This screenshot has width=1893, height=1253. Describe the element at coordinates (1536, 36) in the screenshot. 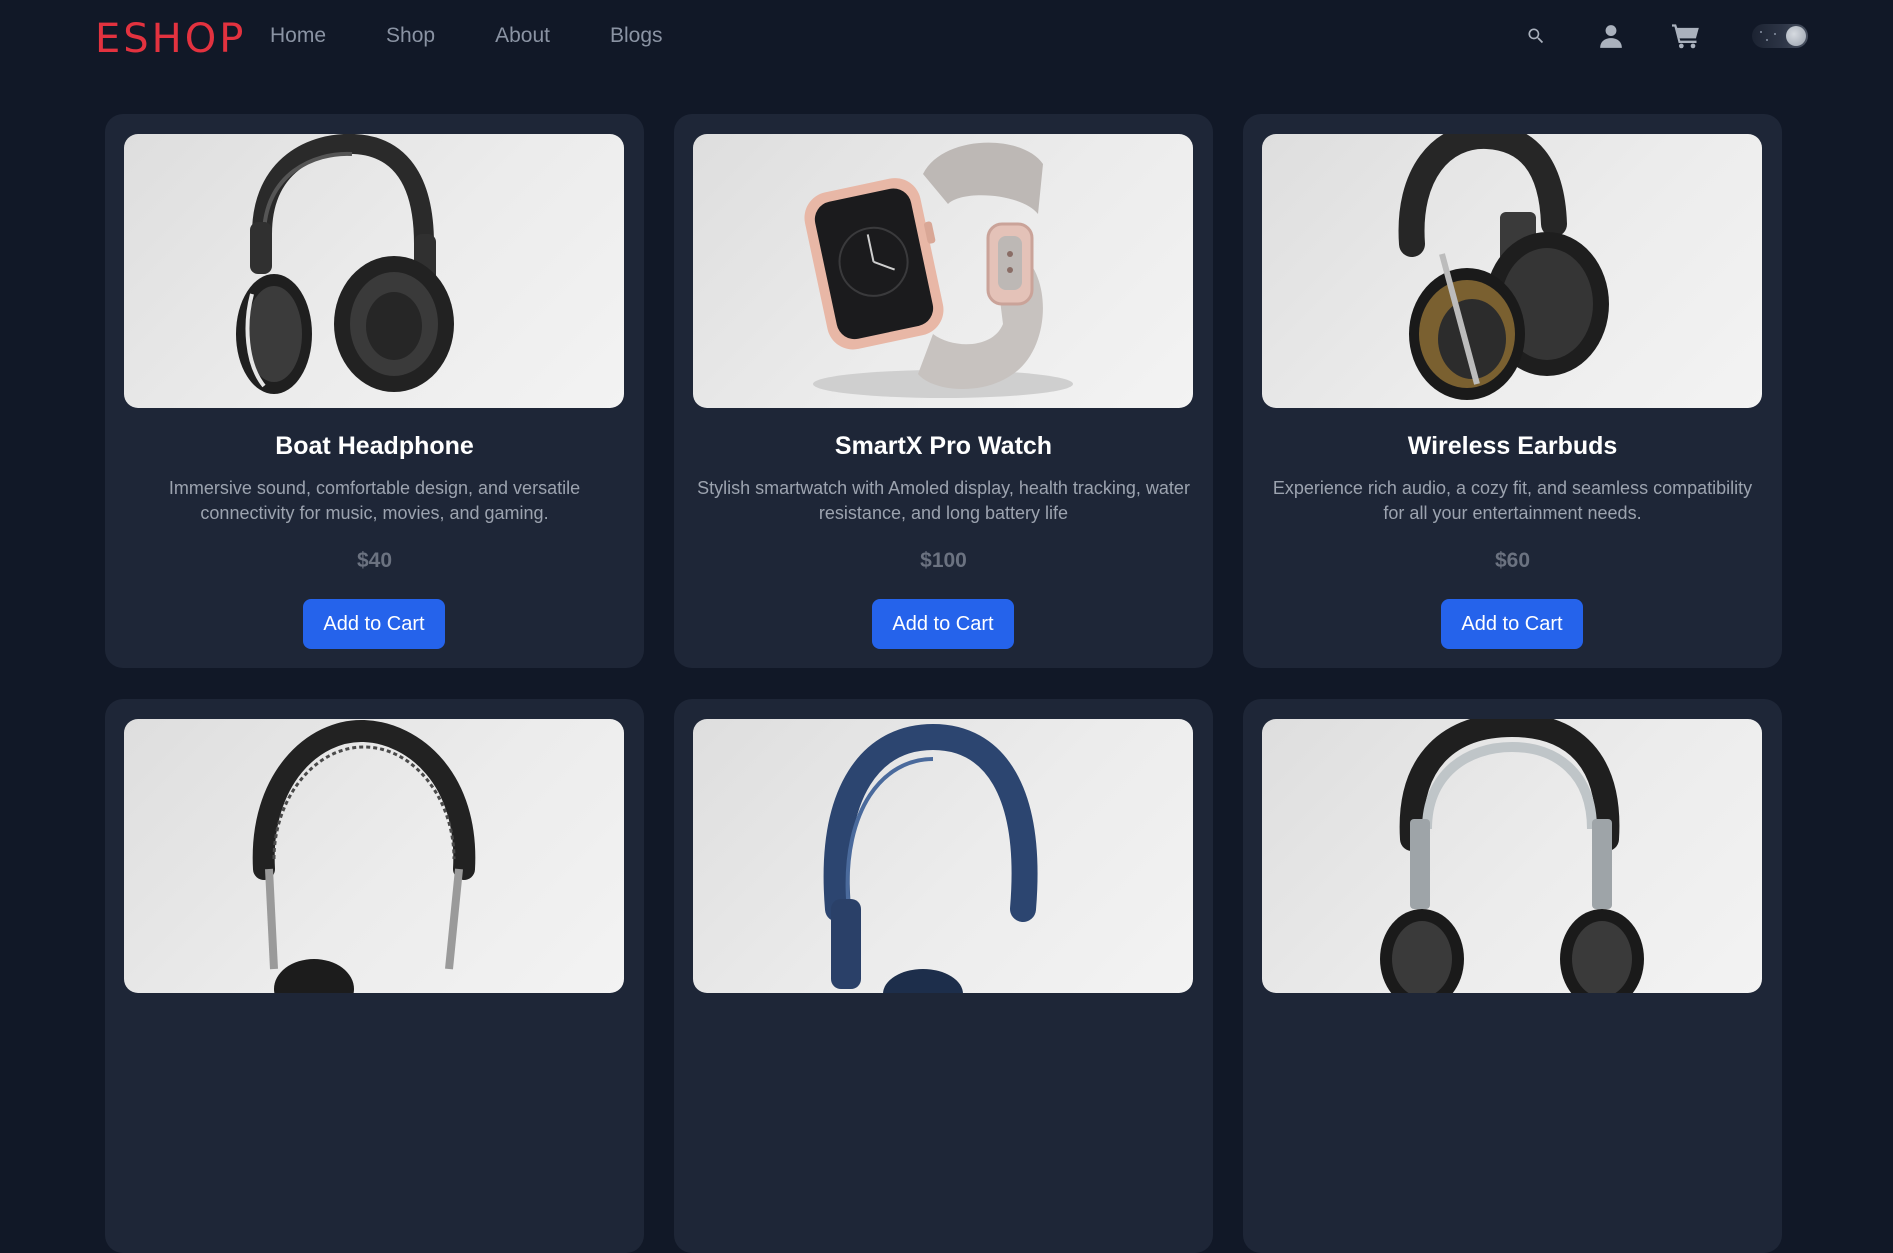

I see `search-icon` at that location.